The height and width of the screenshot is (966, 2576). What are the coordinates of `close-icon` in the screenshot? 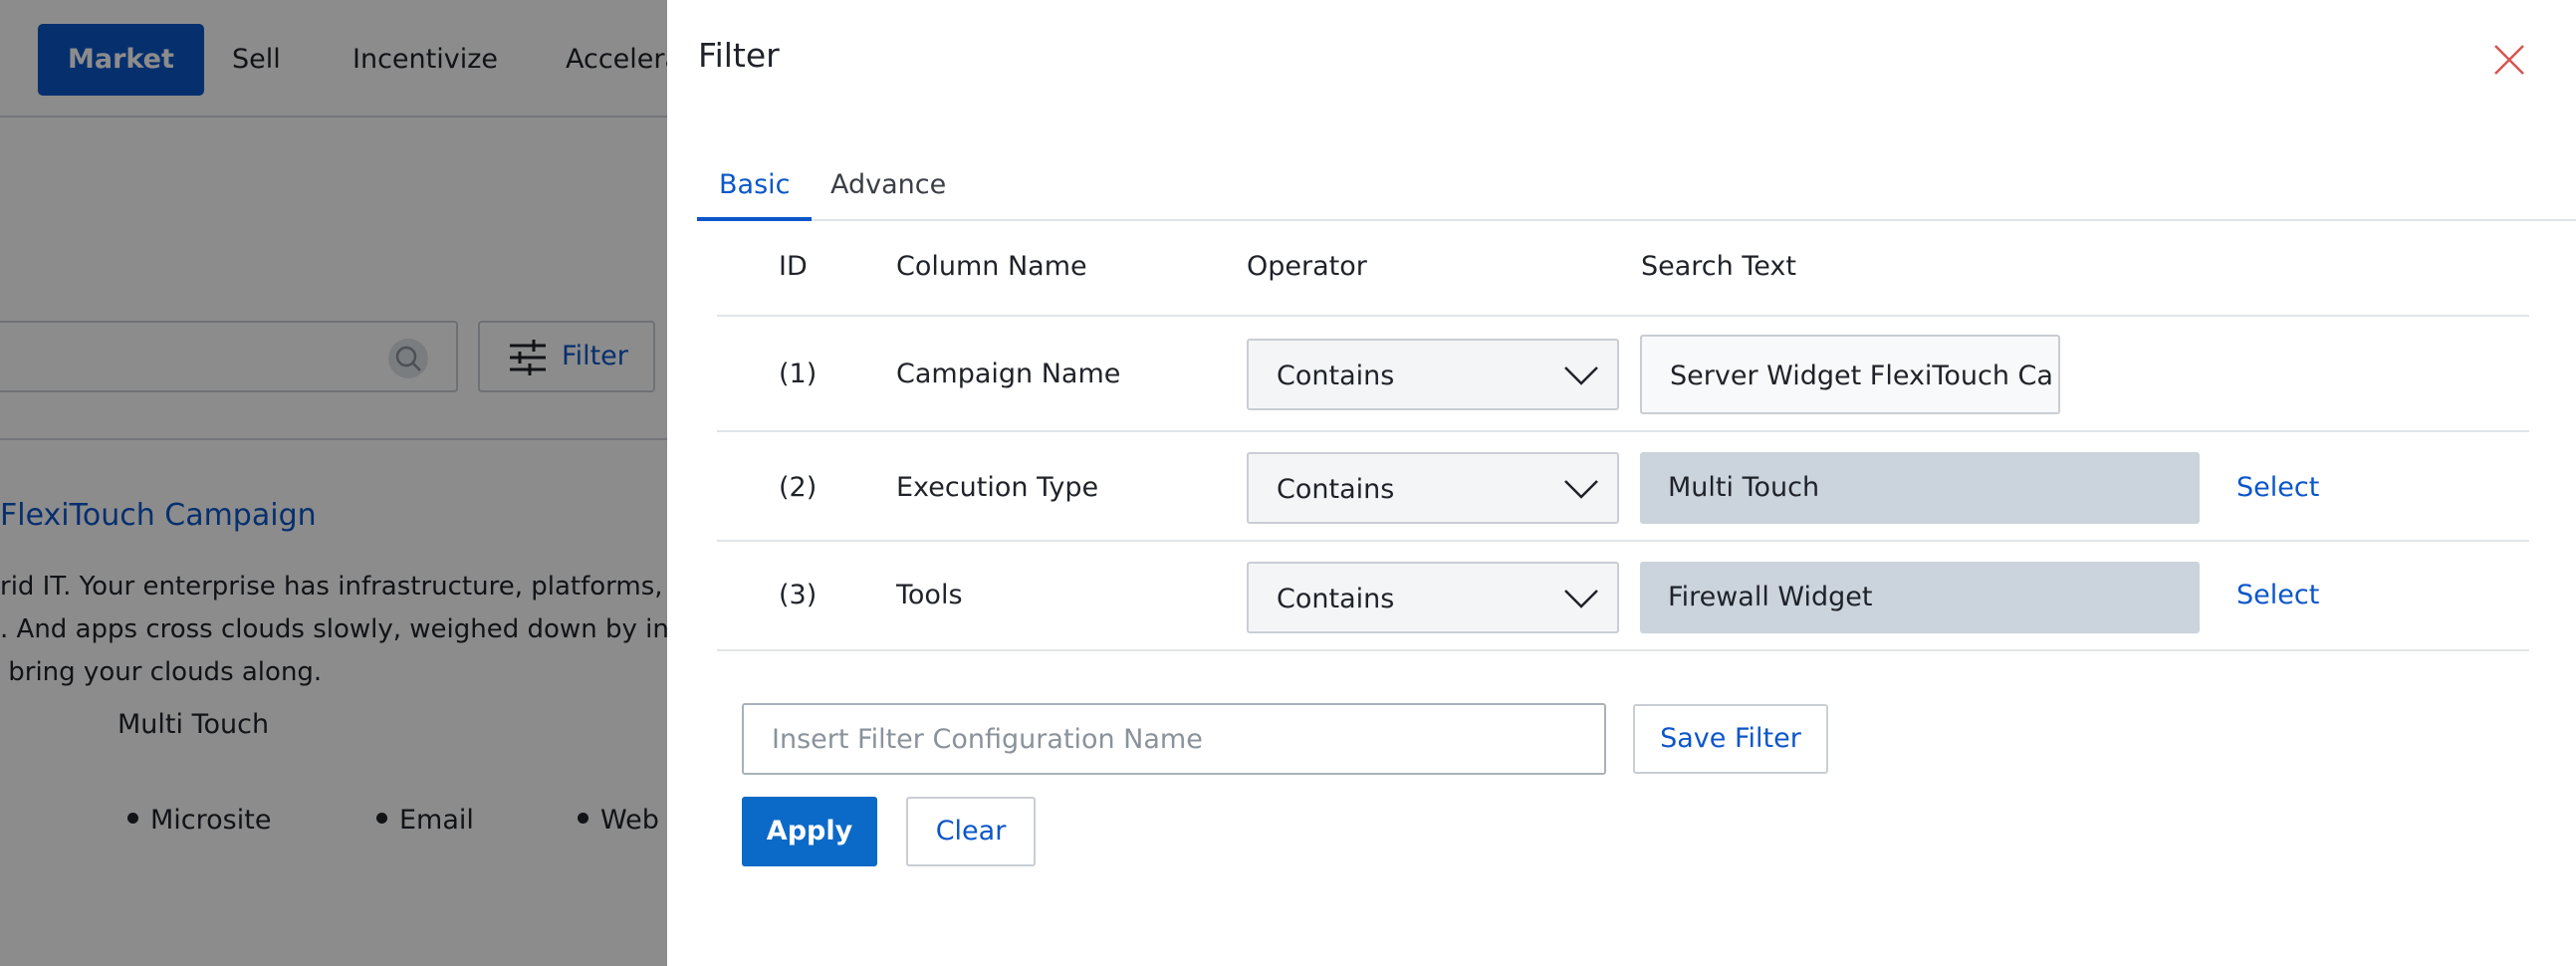 It's located at (2509, 60).